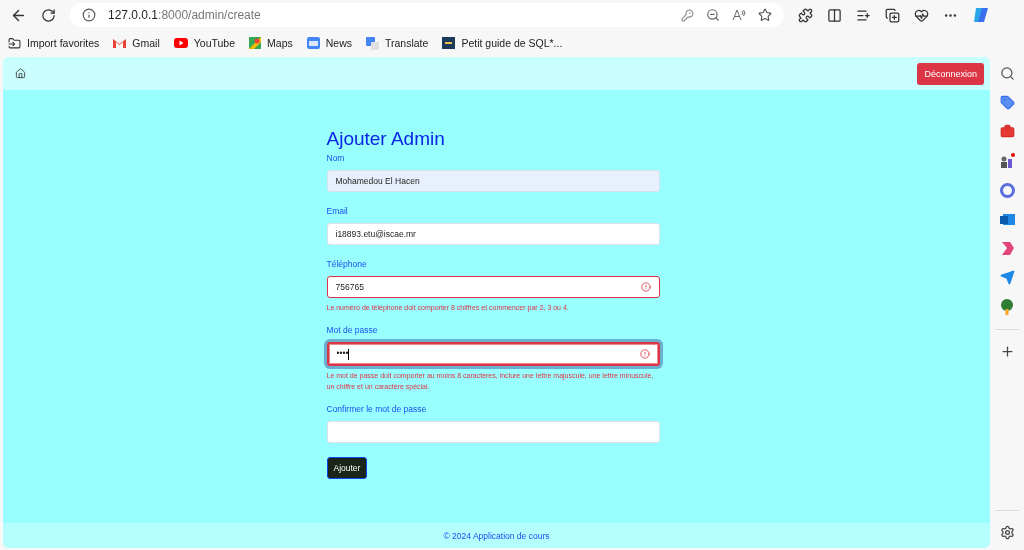 The image size is (1024, 550). What do you see at coordinates (120, 43) in the screenshot?
I see `mail-icon` at bounding box center [120, 43].